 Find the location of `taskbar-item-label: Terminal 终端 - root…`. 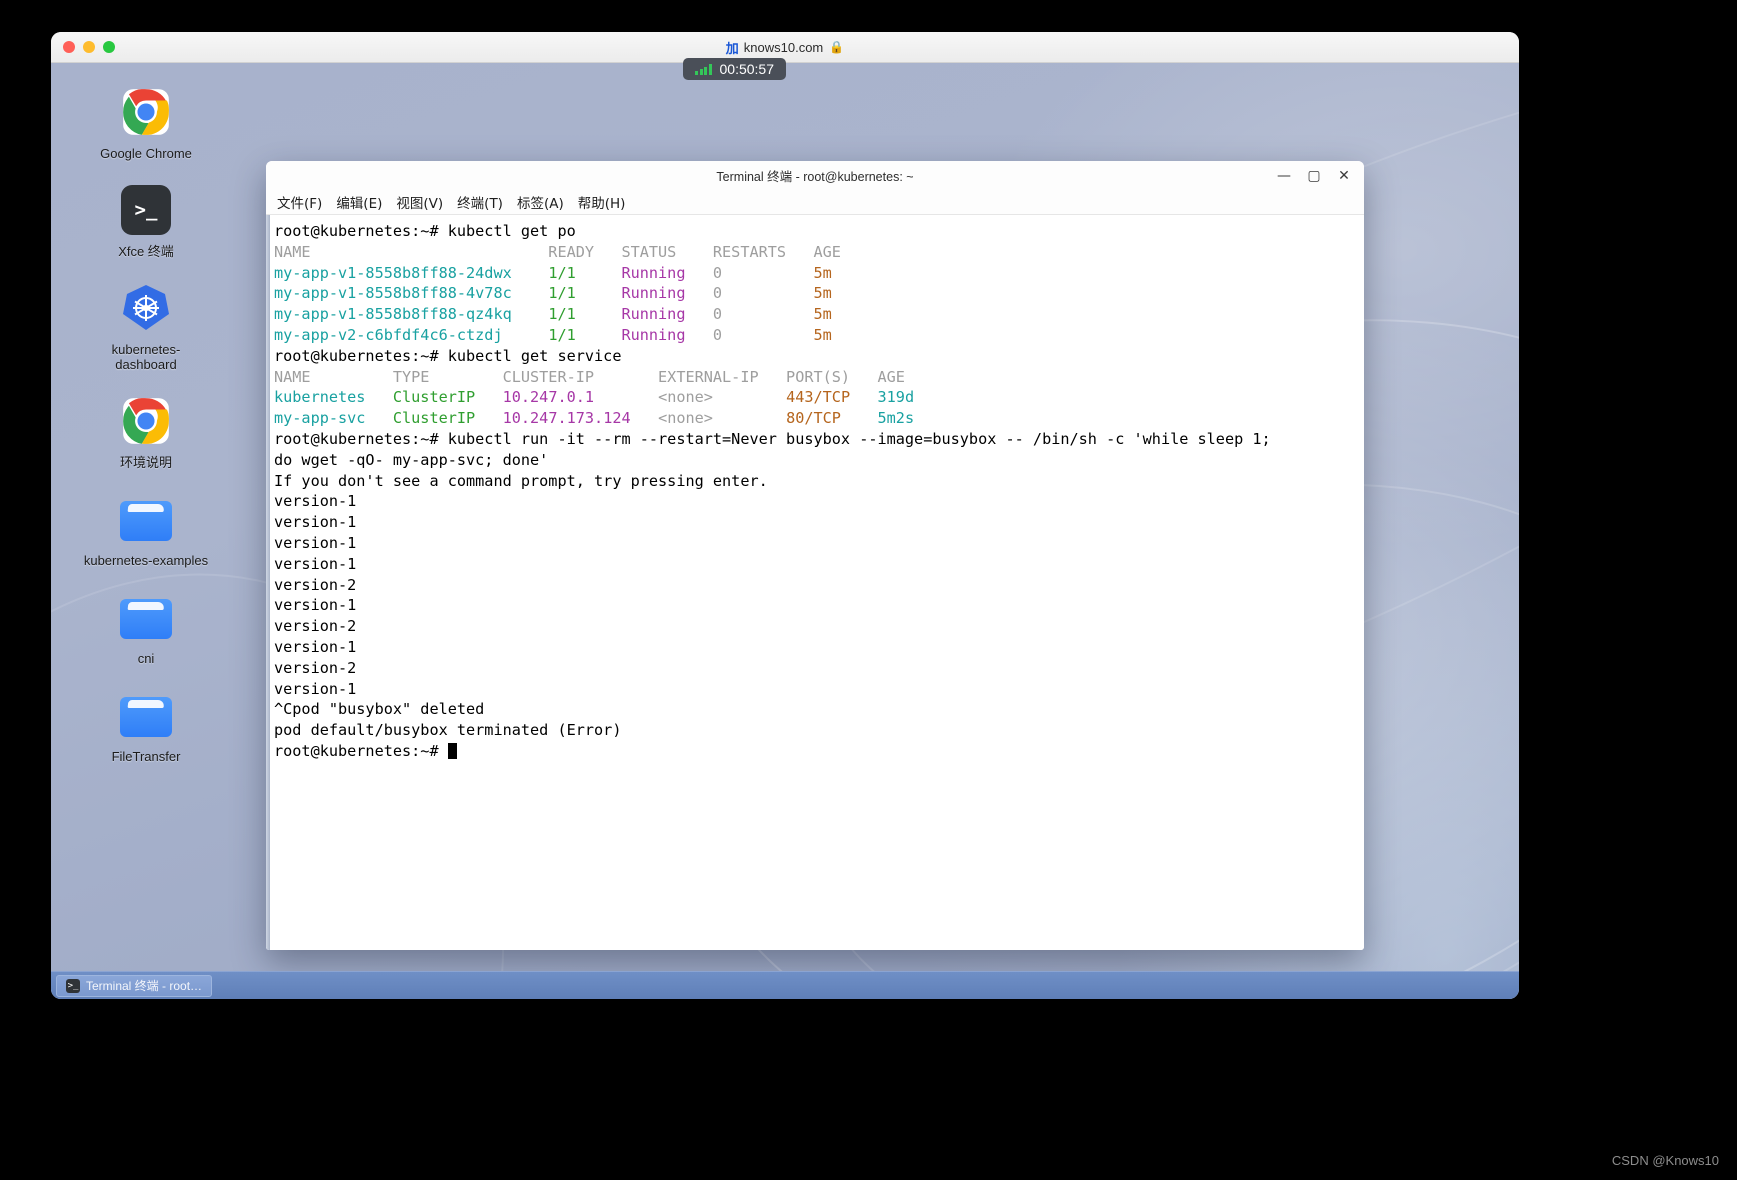

taskbar-item-label: Terminal 终端 - root… is located at coordinates (144, 986).